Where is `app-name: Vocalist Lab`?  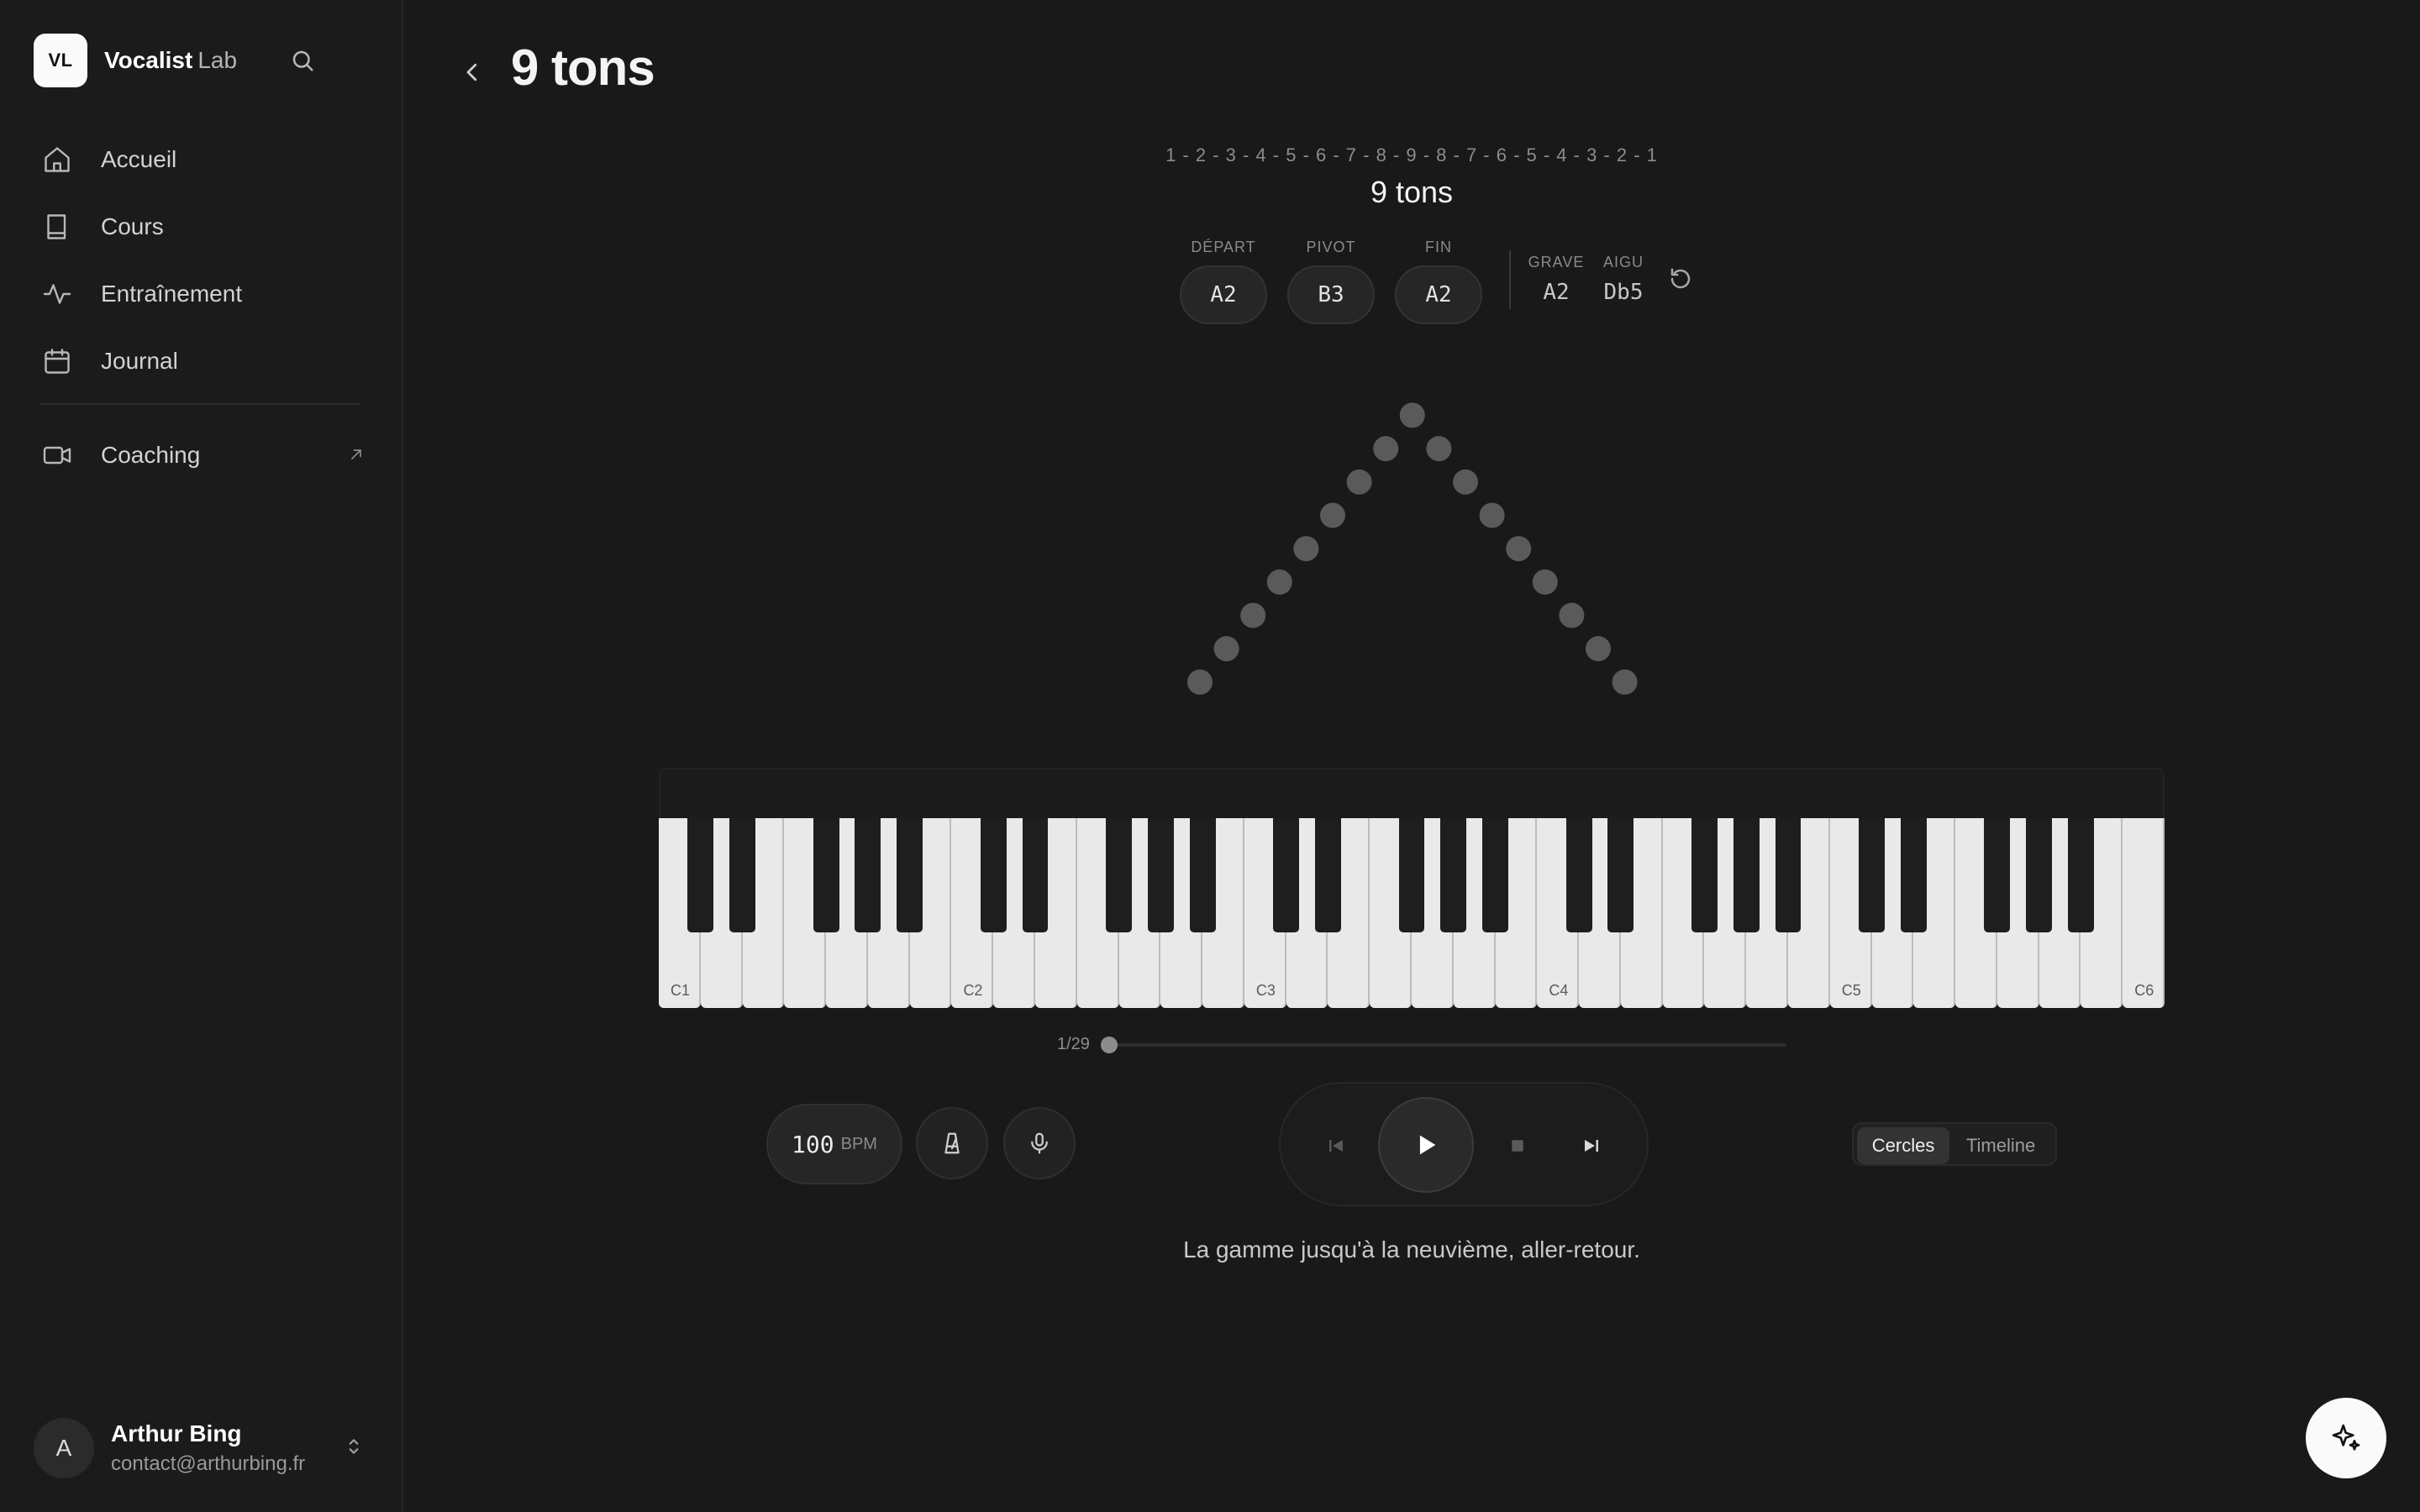
app-name: Vocalist Lab is located at coordinates (170, 60).